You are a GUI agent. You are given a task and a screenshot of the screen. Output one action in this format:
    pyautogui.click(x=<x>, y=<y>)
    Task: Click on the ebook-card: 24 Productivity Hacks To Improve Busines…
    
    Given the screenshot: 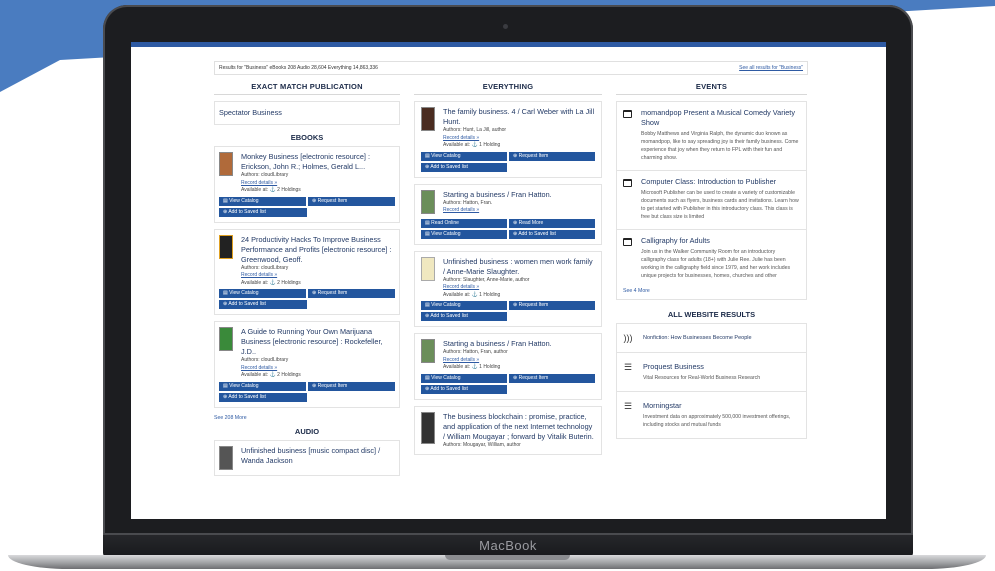 What is the action you would take?
    pyautogui.click(x=307, y=271)
    